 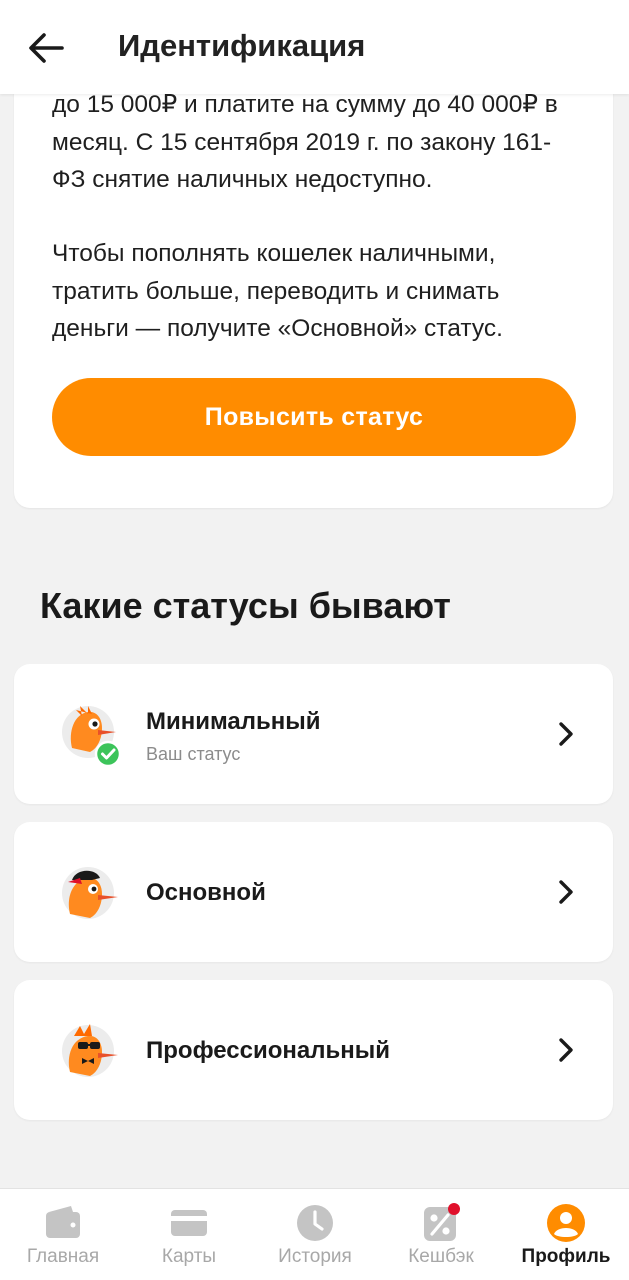 What do you see at coordinates (315, 1256) in the screenshot?
I see `nav-label: История` at bounding box center [315, 1256].